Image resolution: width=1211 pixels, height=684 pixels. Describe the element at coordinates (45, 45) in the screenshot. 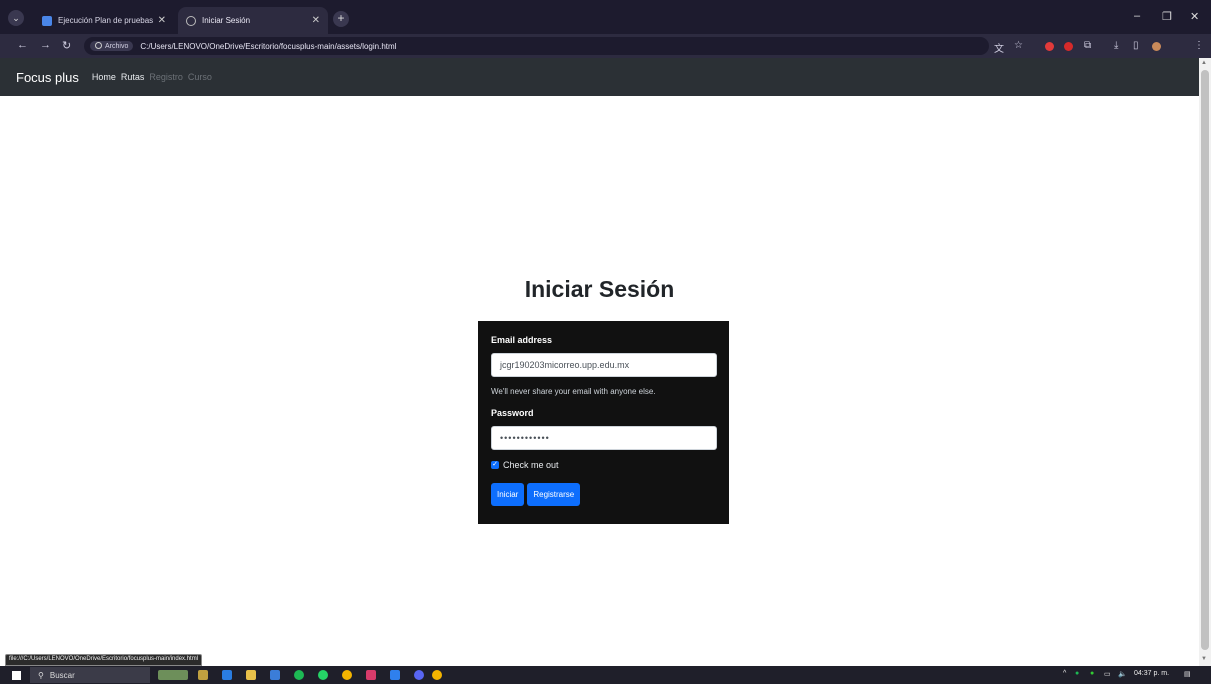

I see `forward-icon: →` at that location.